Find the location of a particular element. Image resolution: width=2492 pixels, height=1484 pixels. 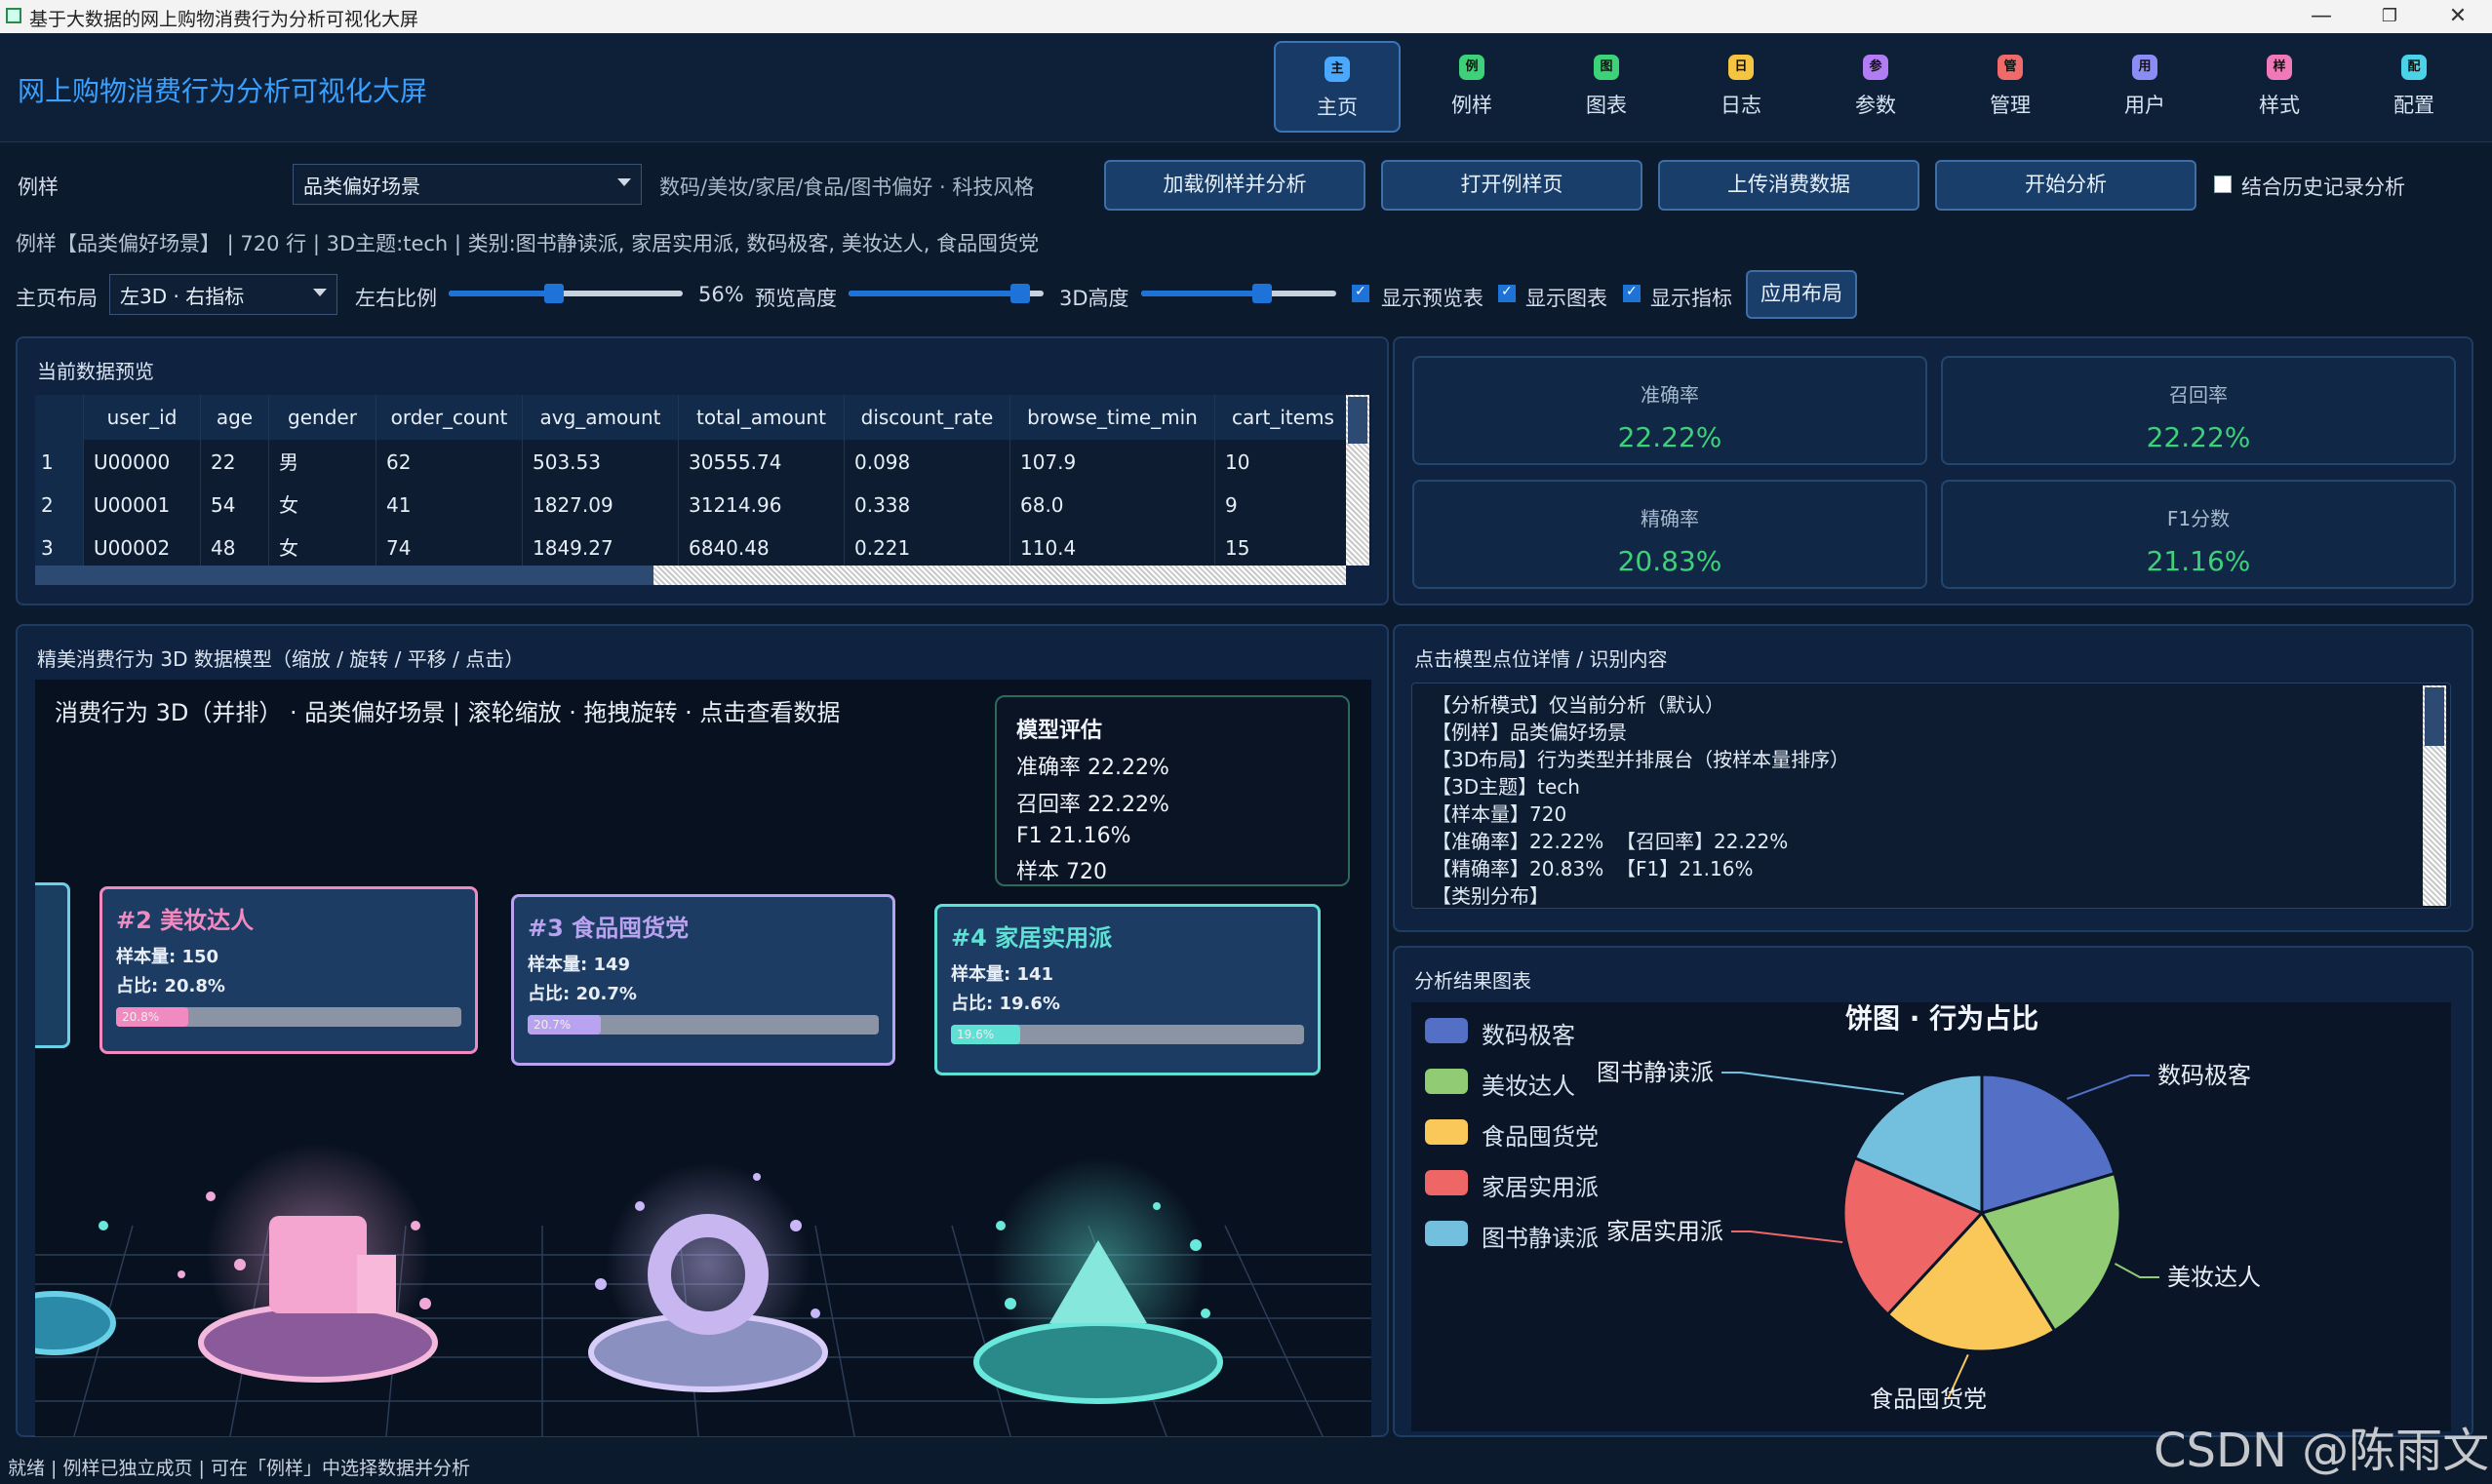

detail-line: 【分析模式】仅当前分析（默认） is located at coordinates (1578, 705).